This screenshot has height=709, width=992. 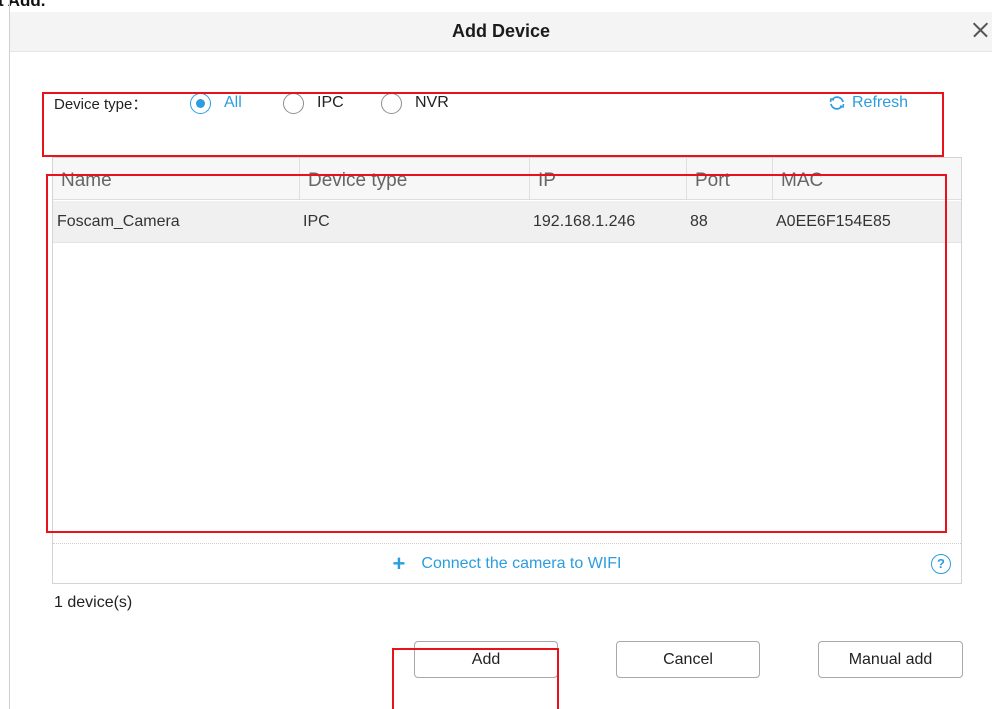 I want to click on cancel-button: Cancel, so click(x=688, y=659).